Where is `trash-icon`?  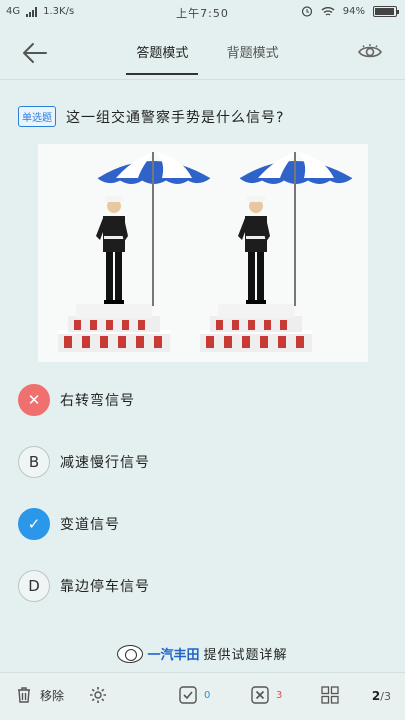
trash-icon is located at coordinates (24, 695).